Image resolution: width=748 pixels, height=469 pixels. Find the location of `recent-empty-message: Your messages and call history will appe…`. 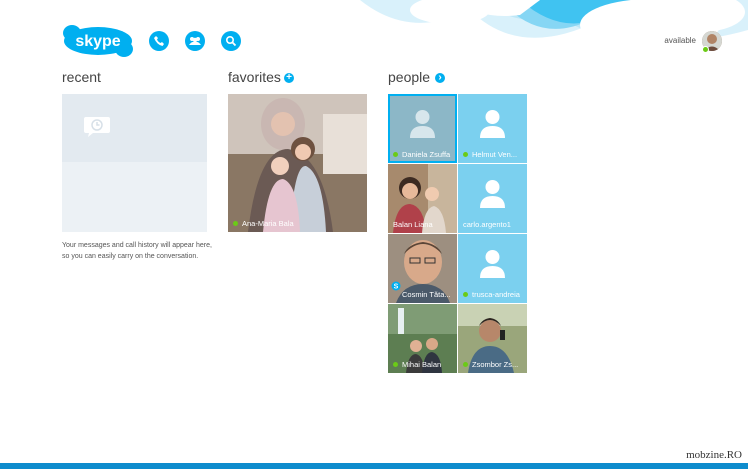

recent-empty-message: Your messages and call history will appe… is located at coordinates (137, 251).